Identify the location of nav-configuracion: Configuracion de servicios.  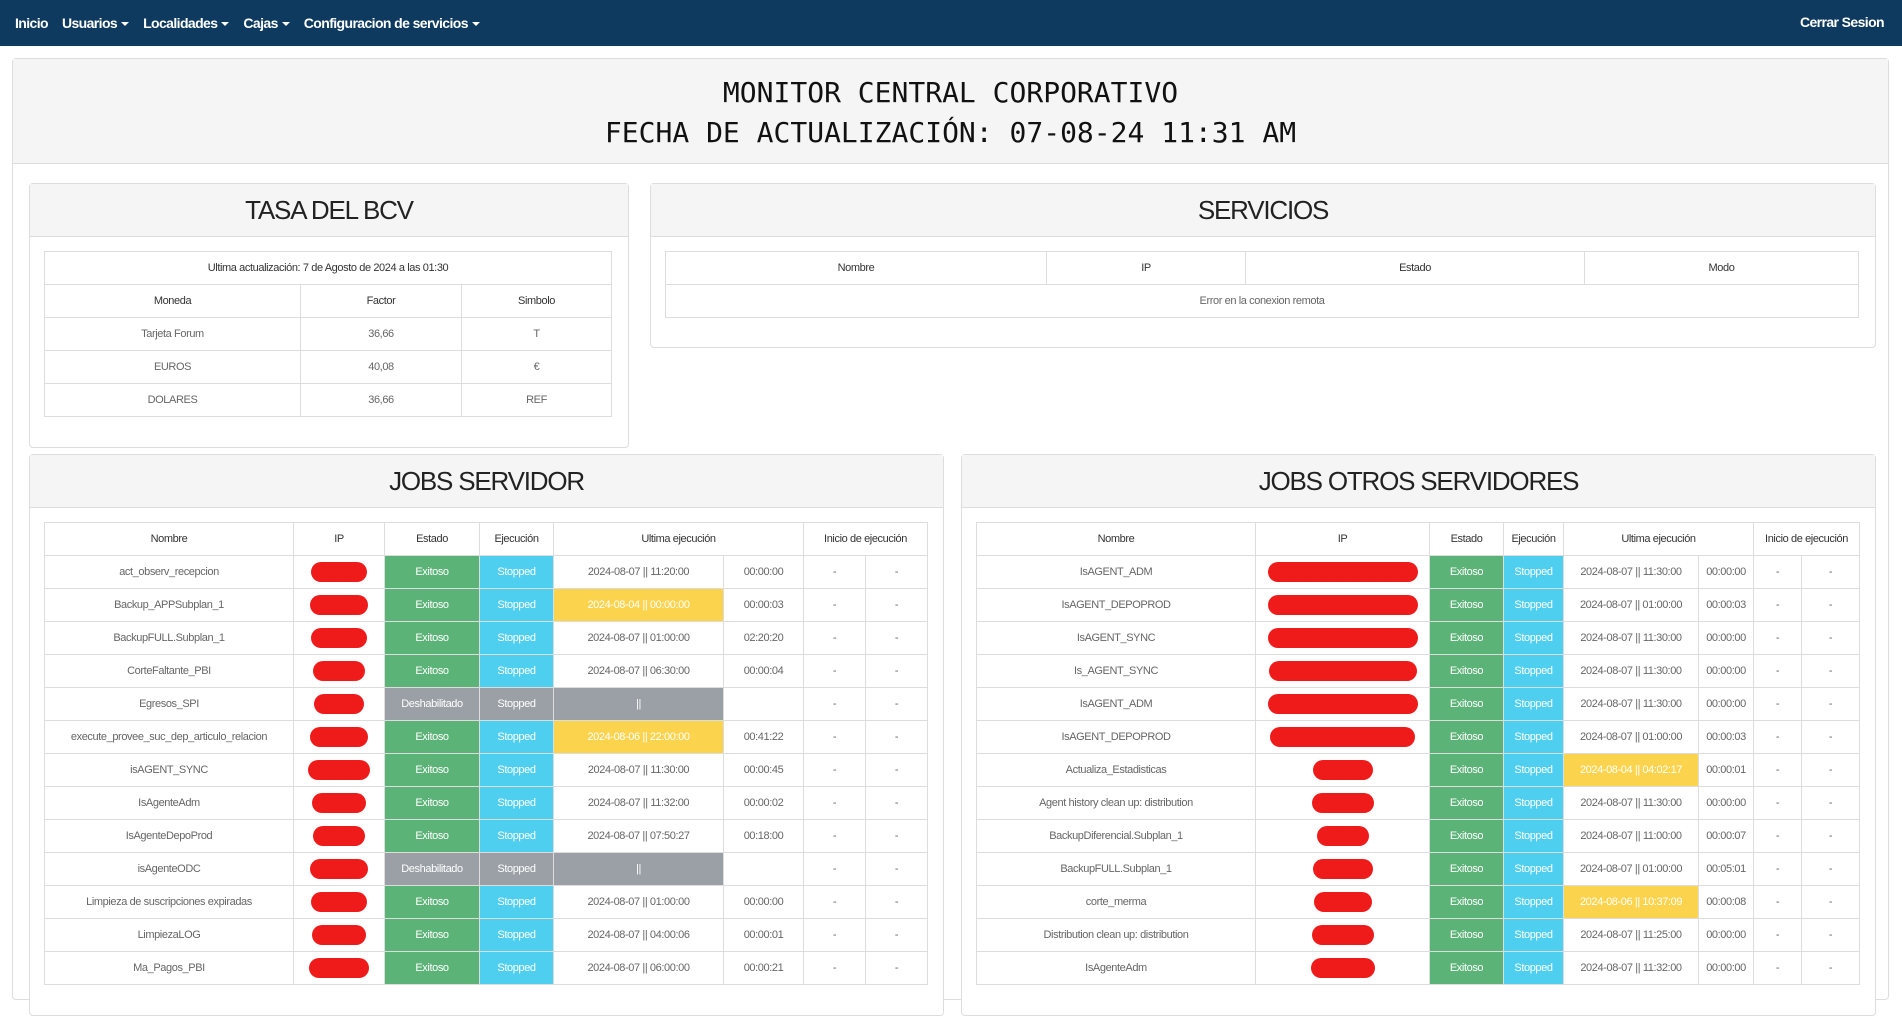
(392, 23).